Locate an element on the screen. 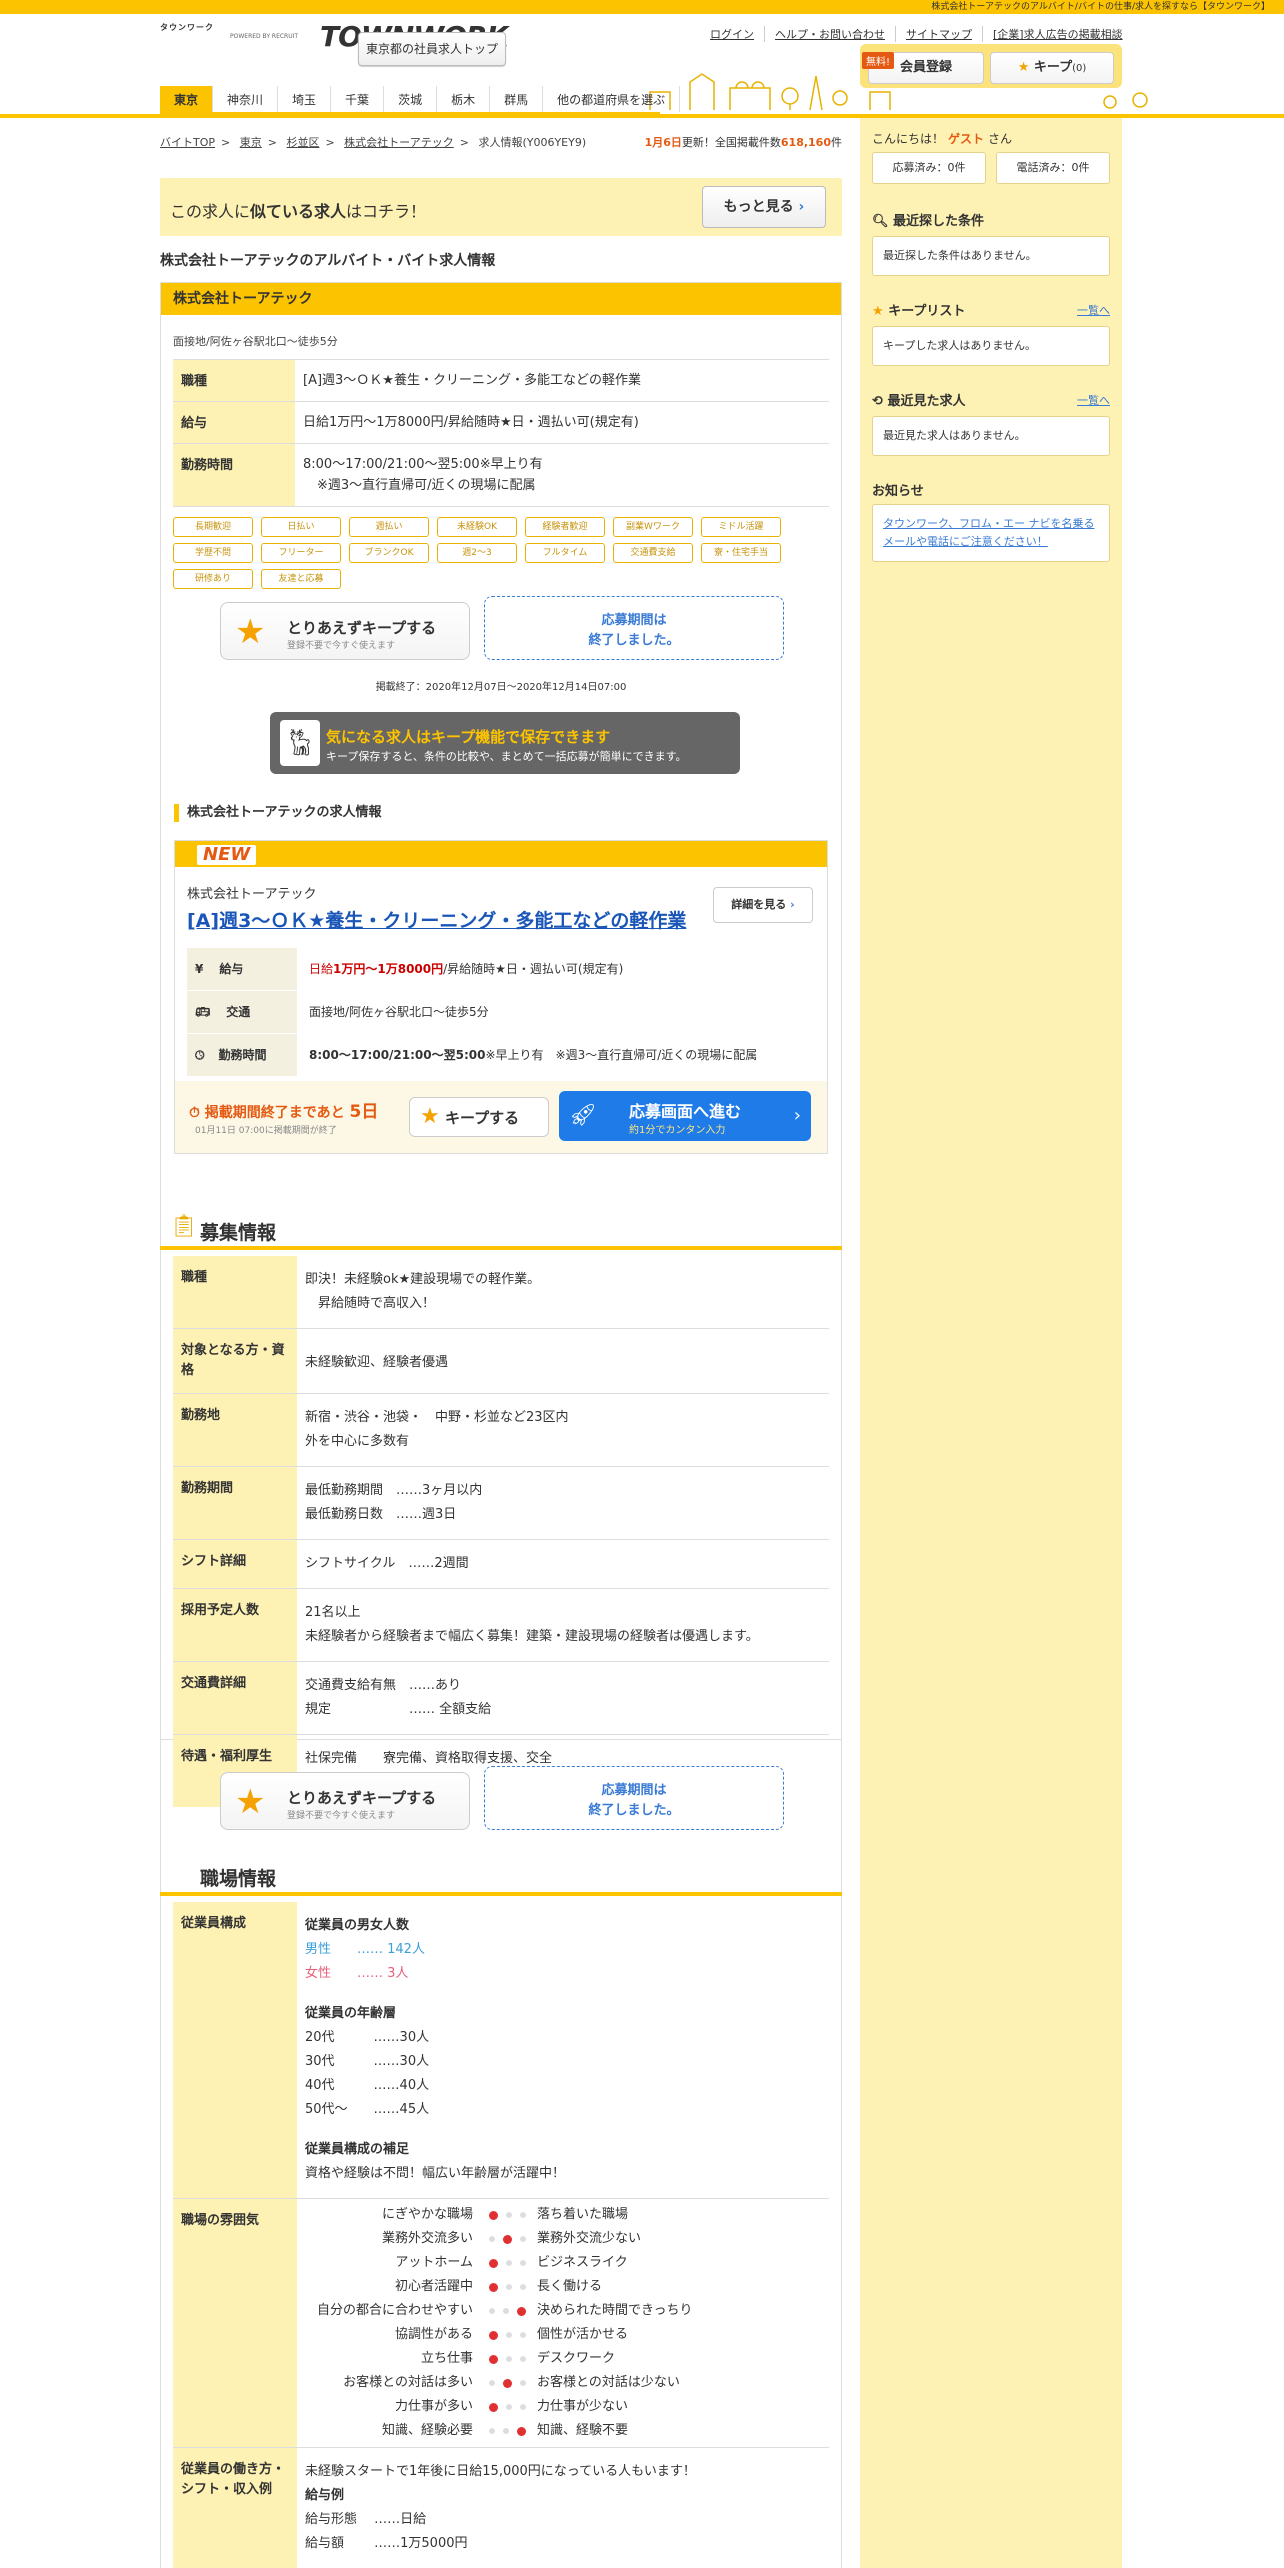 The image size is (1284, 2568). company-name: 株式会社トーアテック is located at coordinates (501, 299).